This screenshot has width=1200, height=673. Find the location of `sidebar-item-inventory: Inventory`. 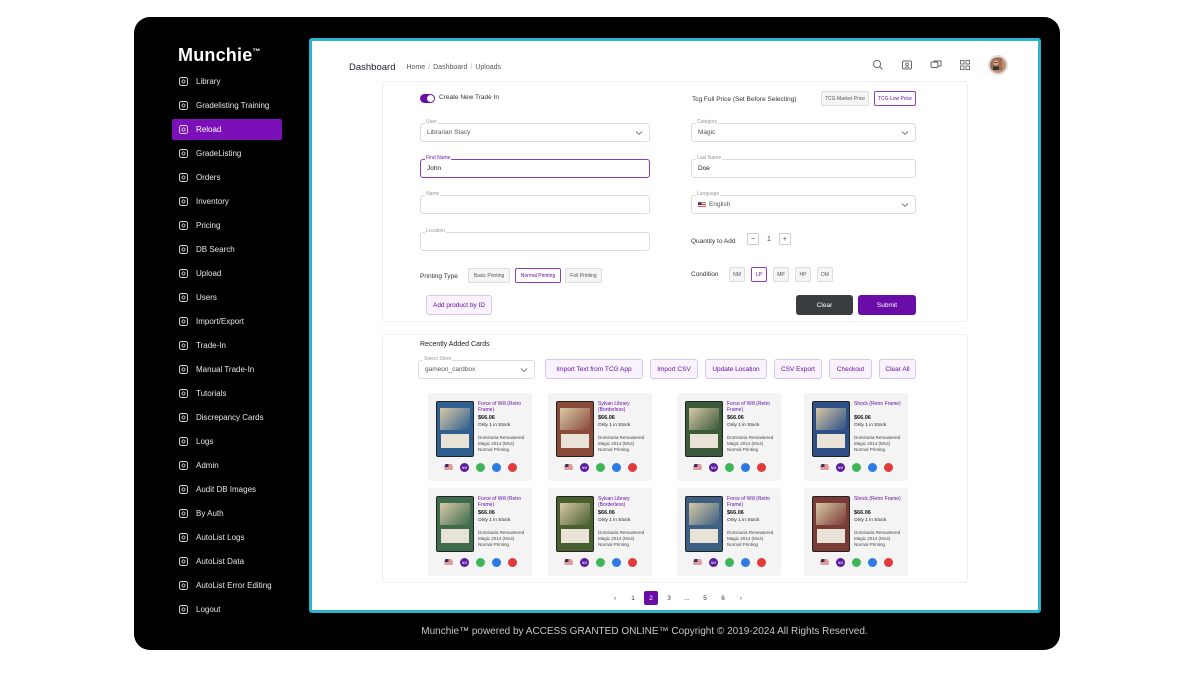

sidebar-item-inventory: Inventory is located at coordinates (227, 201).